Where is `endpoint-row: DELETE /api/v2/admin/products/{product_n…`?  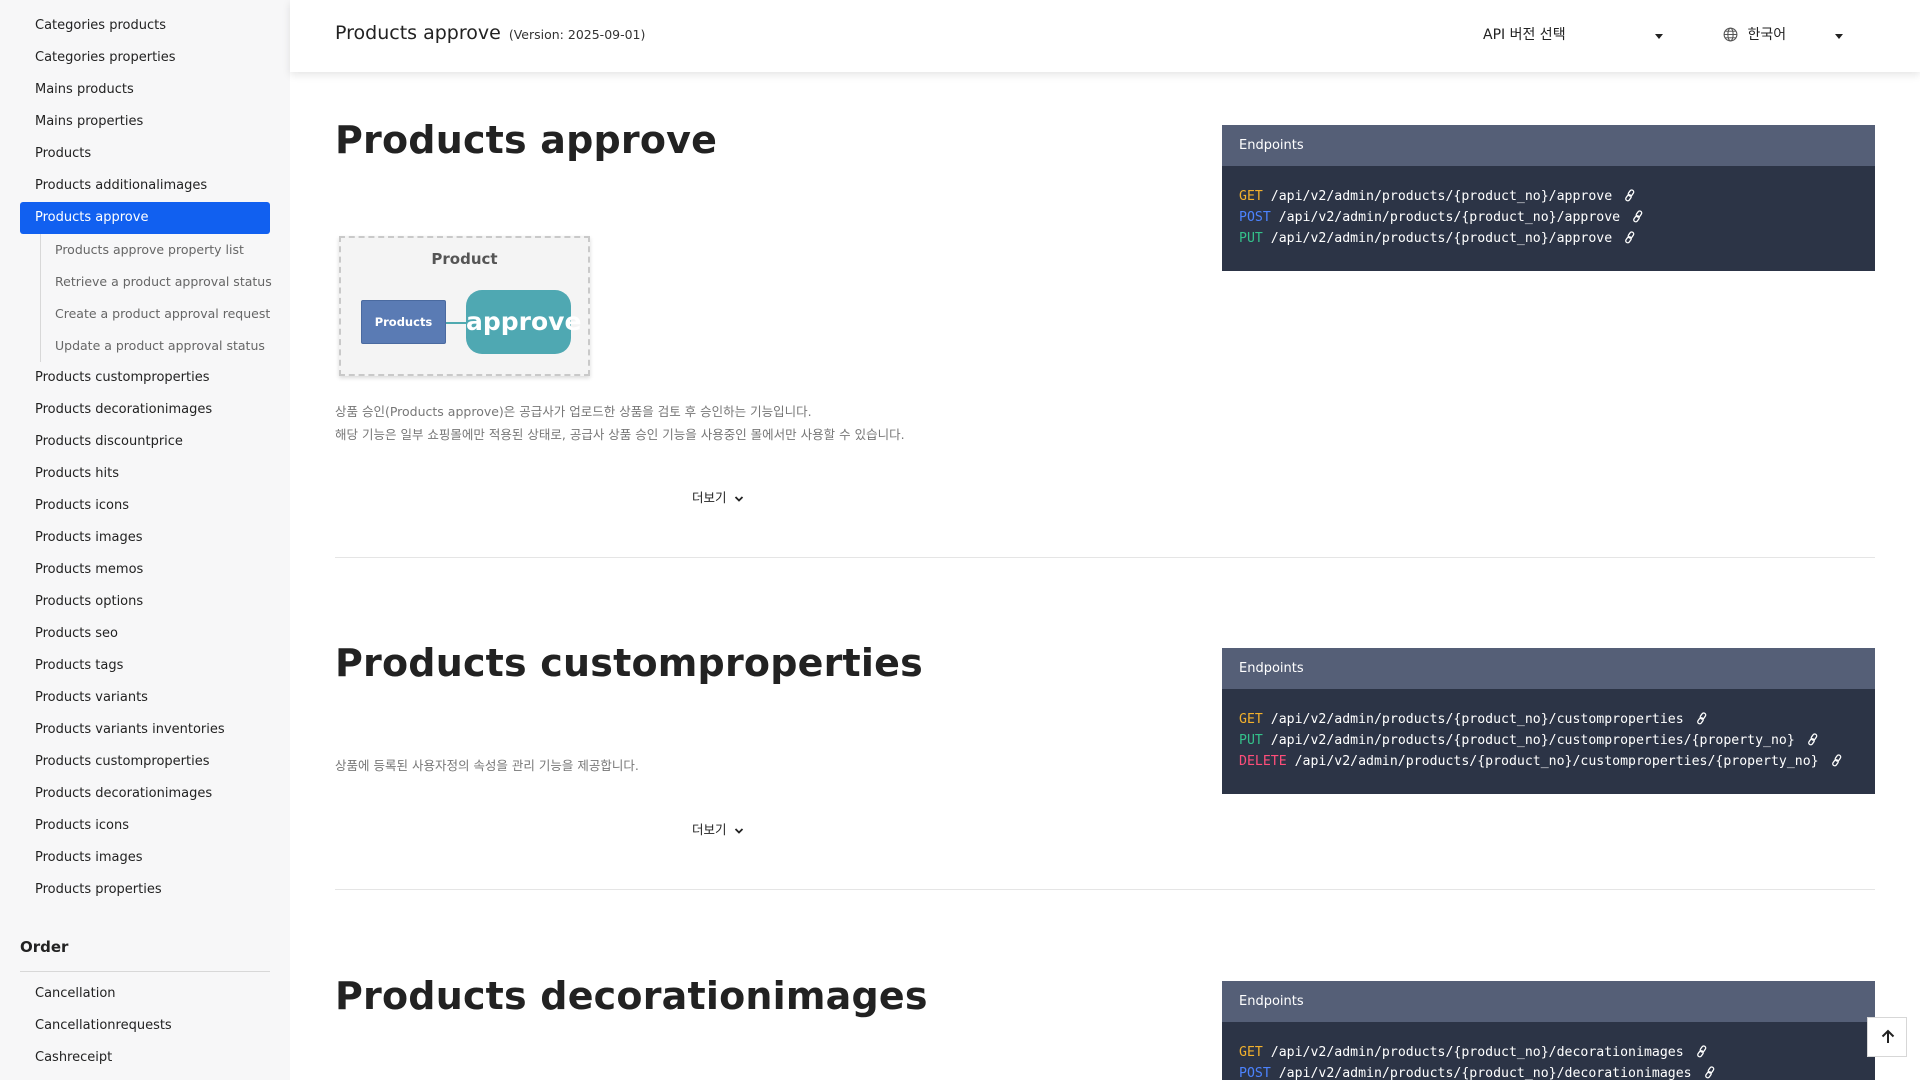 endpoint-row: DELETE /api/v2/admin/products/{product_n… is located at coordinates (1548, 761).